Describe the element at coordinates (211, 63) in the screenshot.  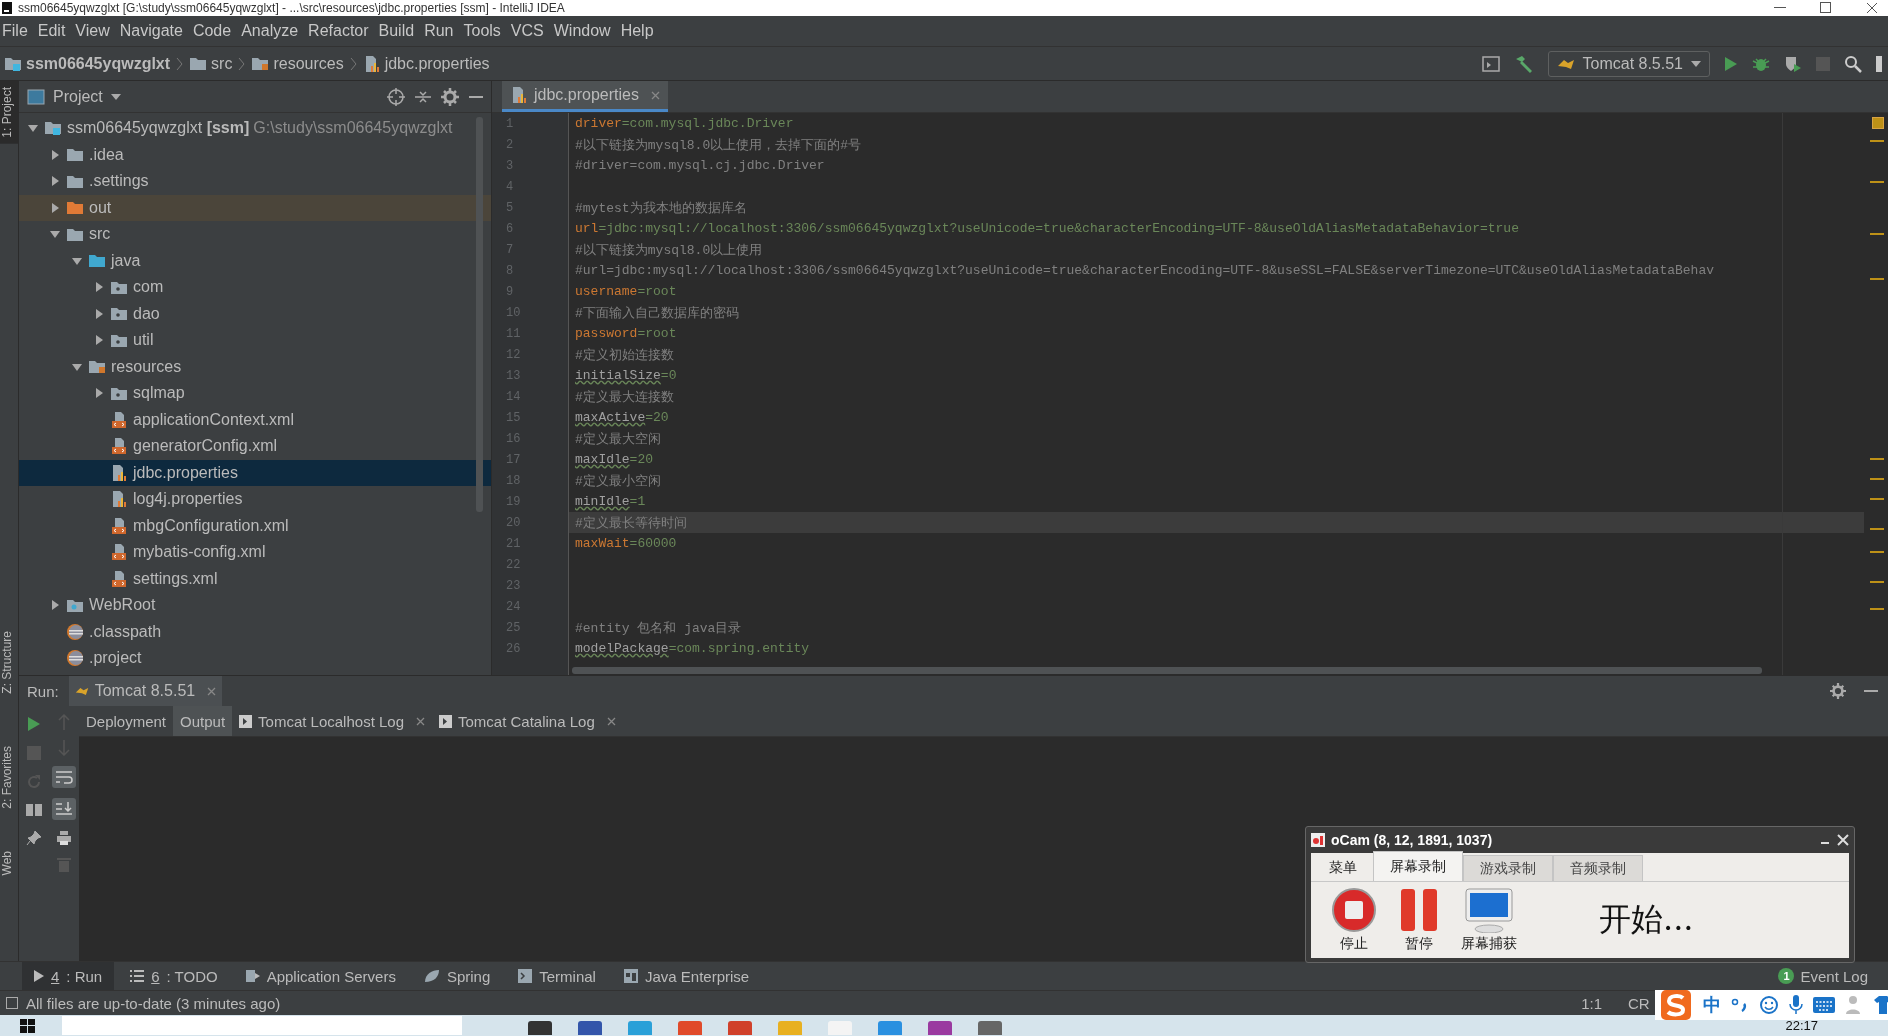
I see `breadcrumb-item: src` at that location.